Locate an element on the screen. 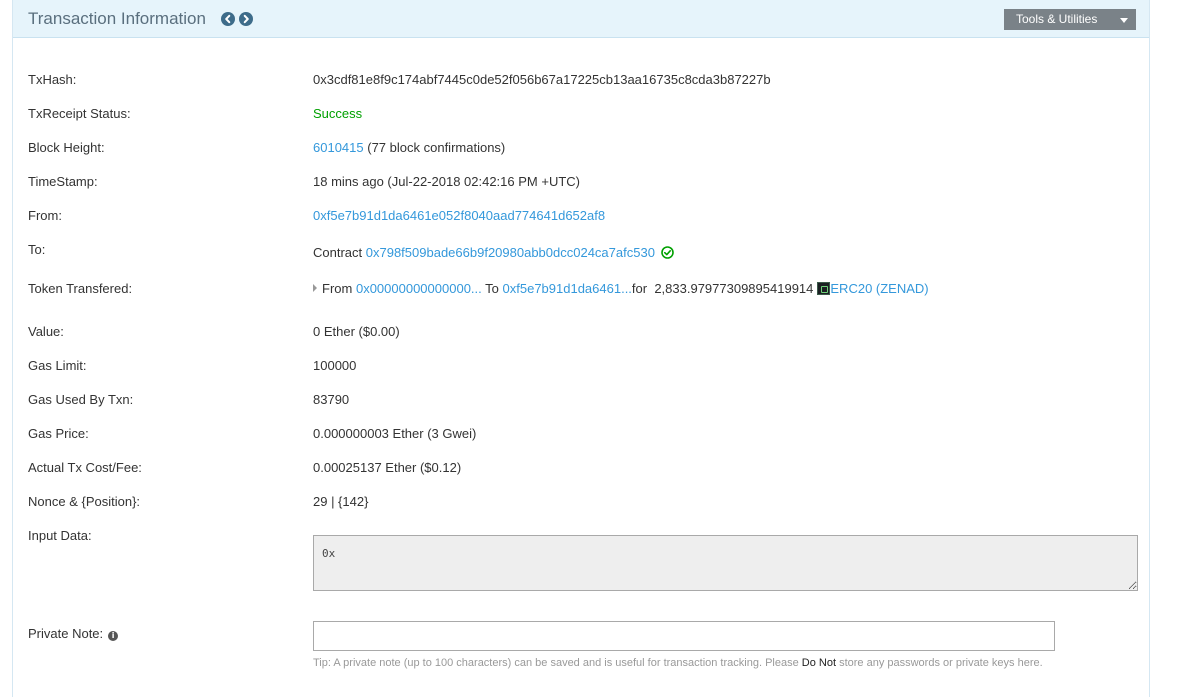 This screenshot has width=1183, height=697. gas-limit-label: Gas Limit: is located at coordinates (57, 365).